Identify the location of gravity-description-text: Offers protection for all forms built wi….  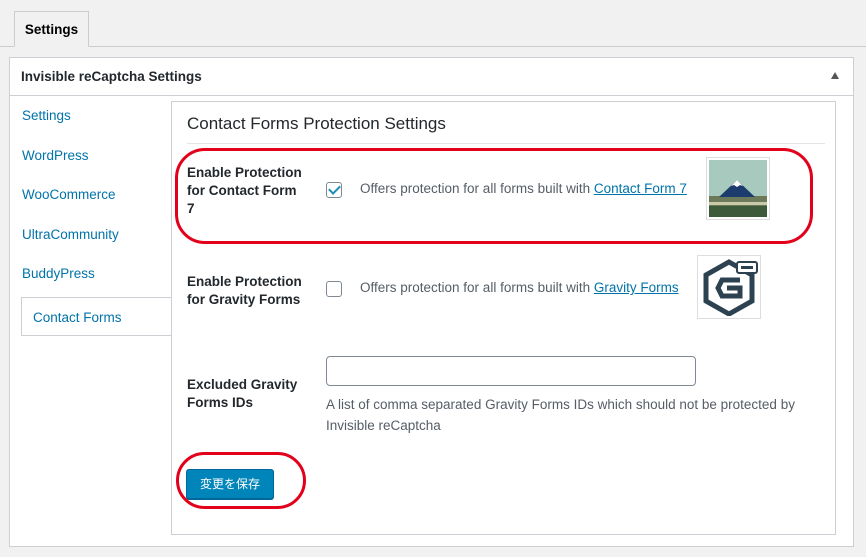
(477, 287).